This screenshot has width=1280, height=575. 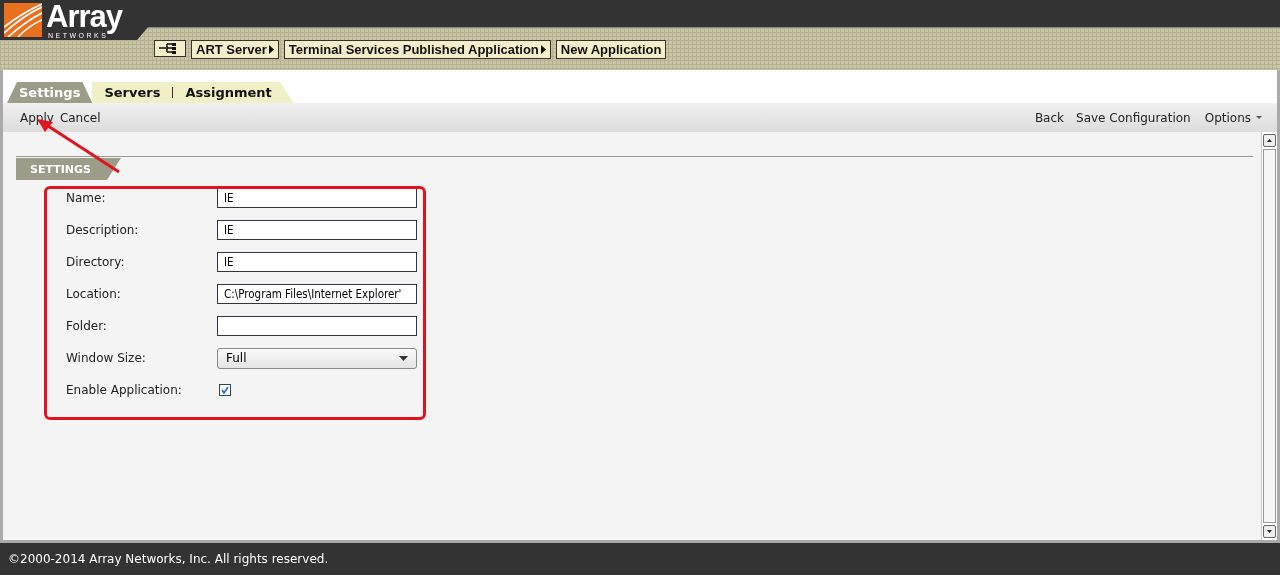 I want to click on field-label: Description:, so click(x=103, y=230).